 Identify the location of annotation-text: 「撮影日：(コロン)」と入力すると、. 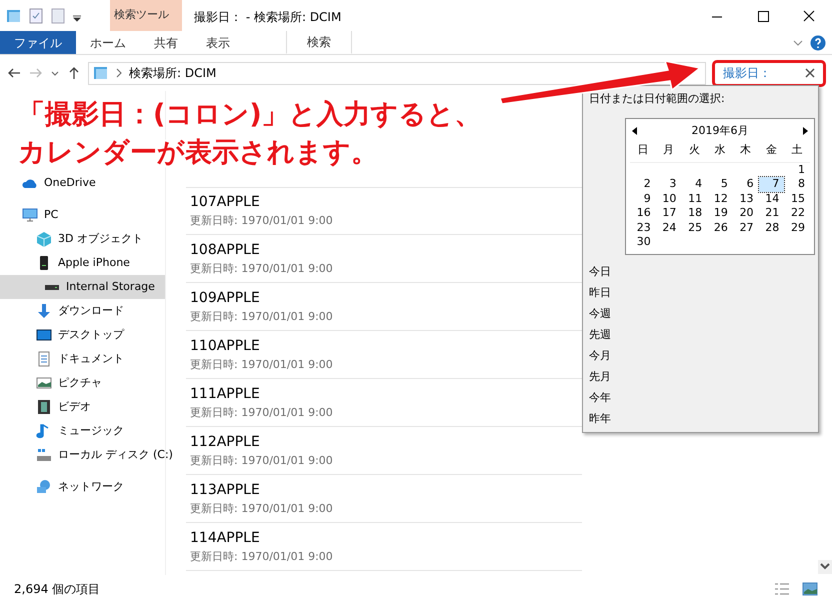
(250, 115).